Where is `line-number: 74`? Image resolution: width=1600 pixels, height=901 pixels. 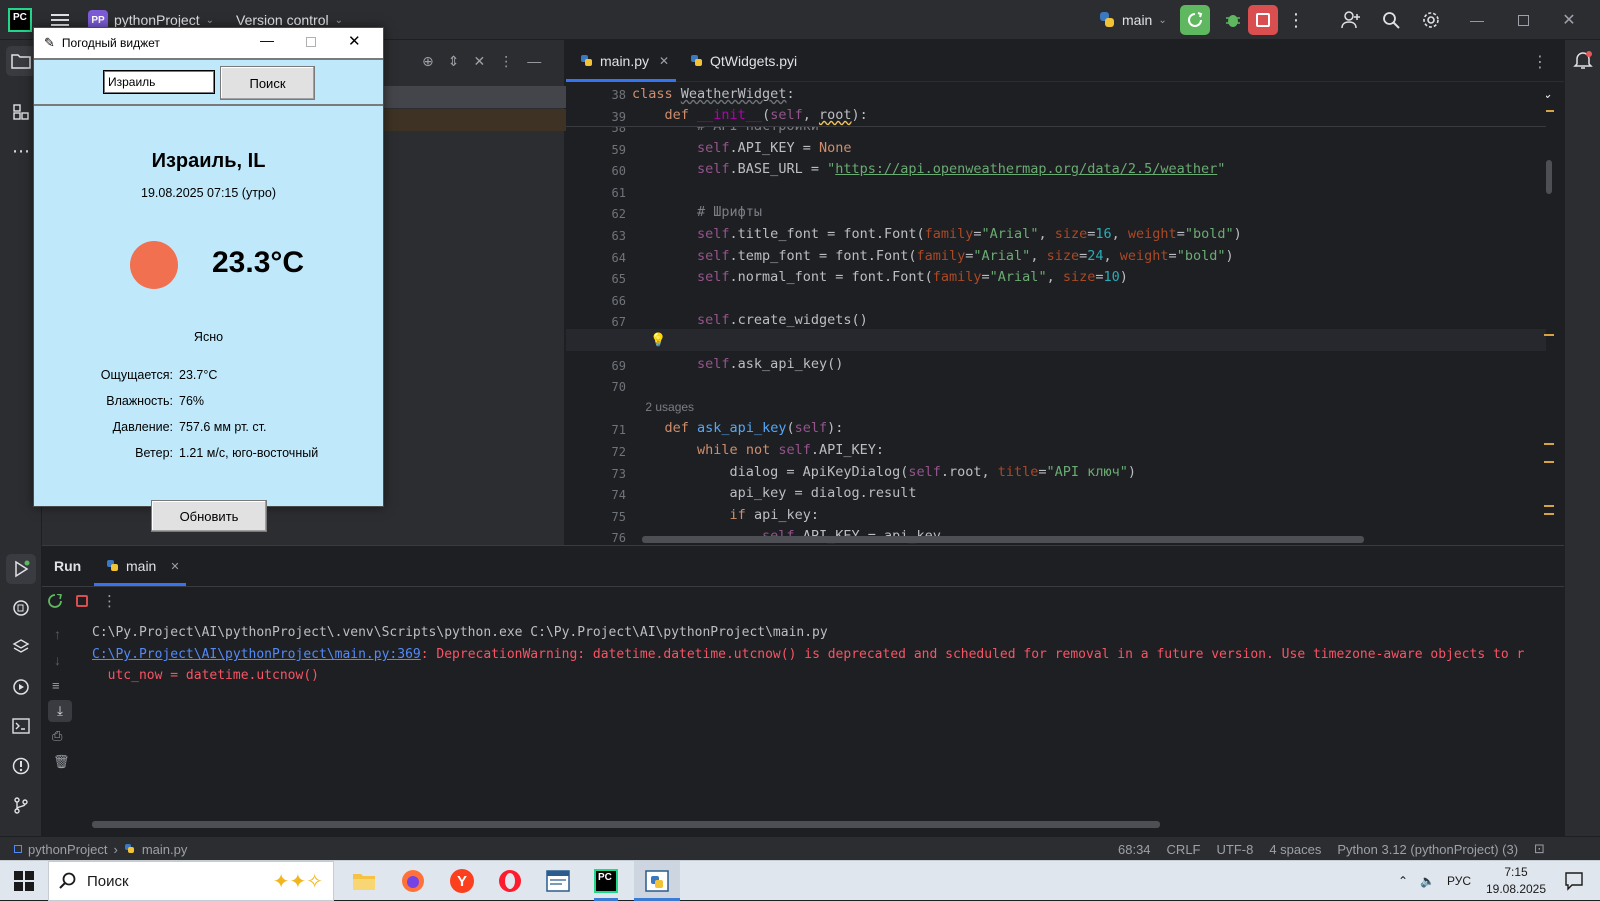
line-number: 74 is located at coordinates (618, 495).